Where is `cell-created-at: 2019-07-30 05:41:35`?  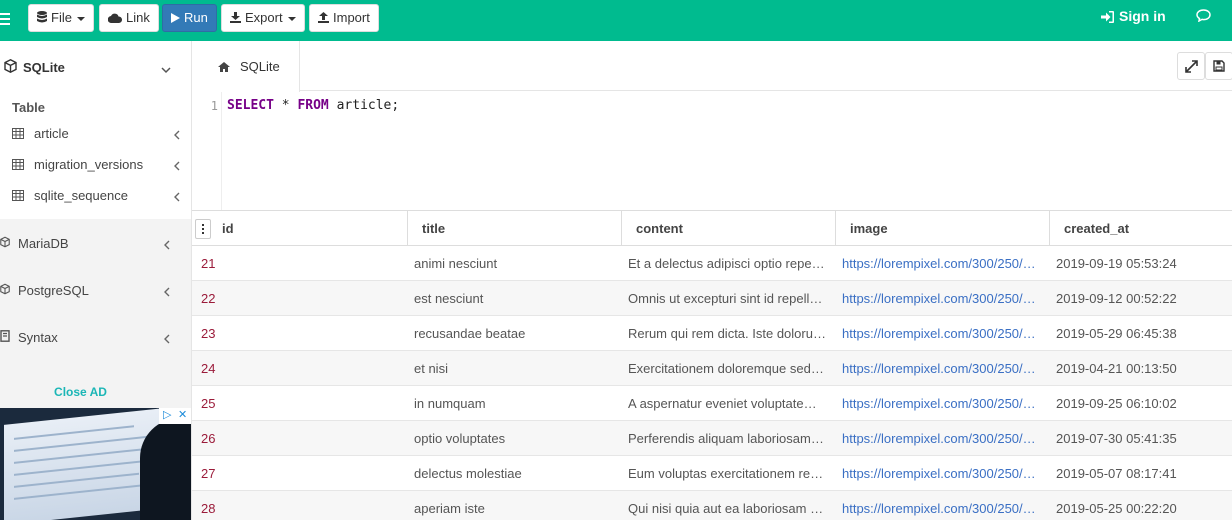
cell-created-at: 2019-07-30 05:41:35 is located at coordinates (1116, 438).